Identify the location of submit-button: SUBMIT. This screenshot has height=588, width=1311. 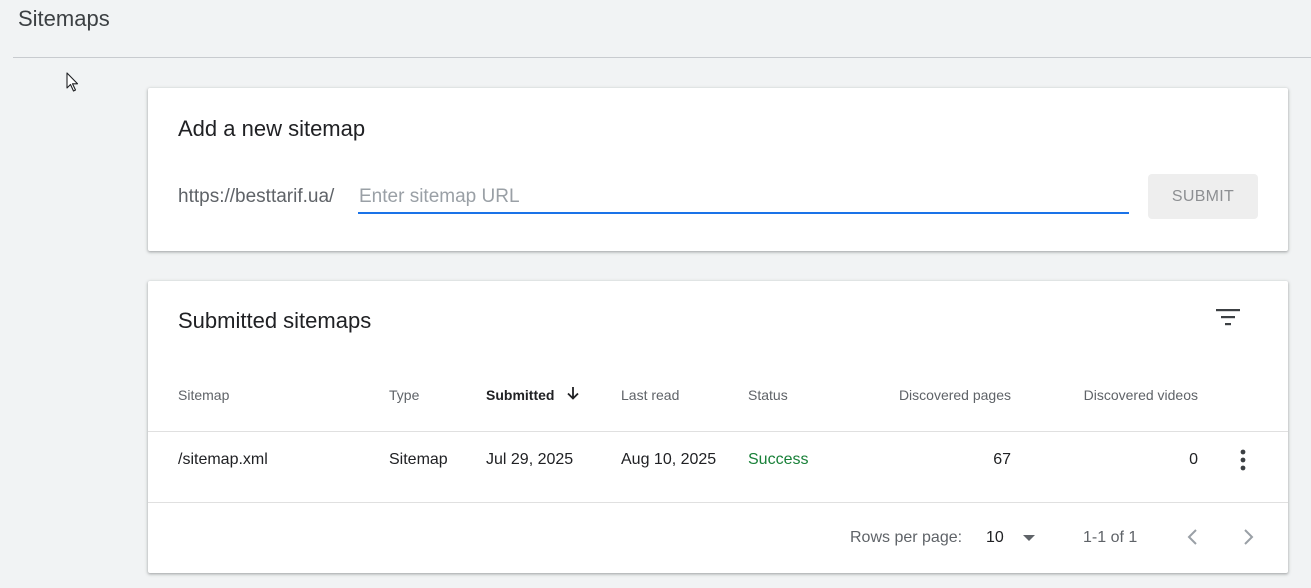
(1203, 196).